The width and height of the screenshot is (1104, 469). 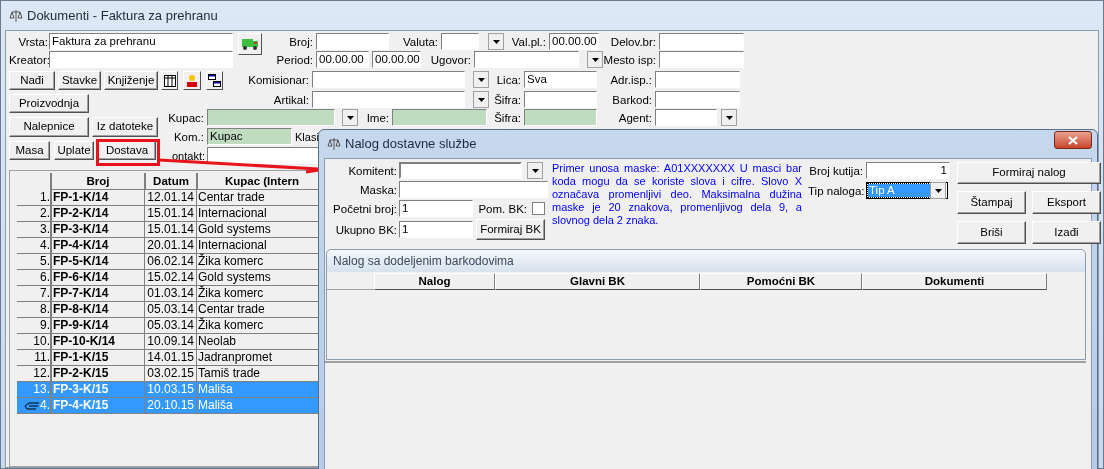 I want to click on field-label: Maska:, so click(x=378, y=190).